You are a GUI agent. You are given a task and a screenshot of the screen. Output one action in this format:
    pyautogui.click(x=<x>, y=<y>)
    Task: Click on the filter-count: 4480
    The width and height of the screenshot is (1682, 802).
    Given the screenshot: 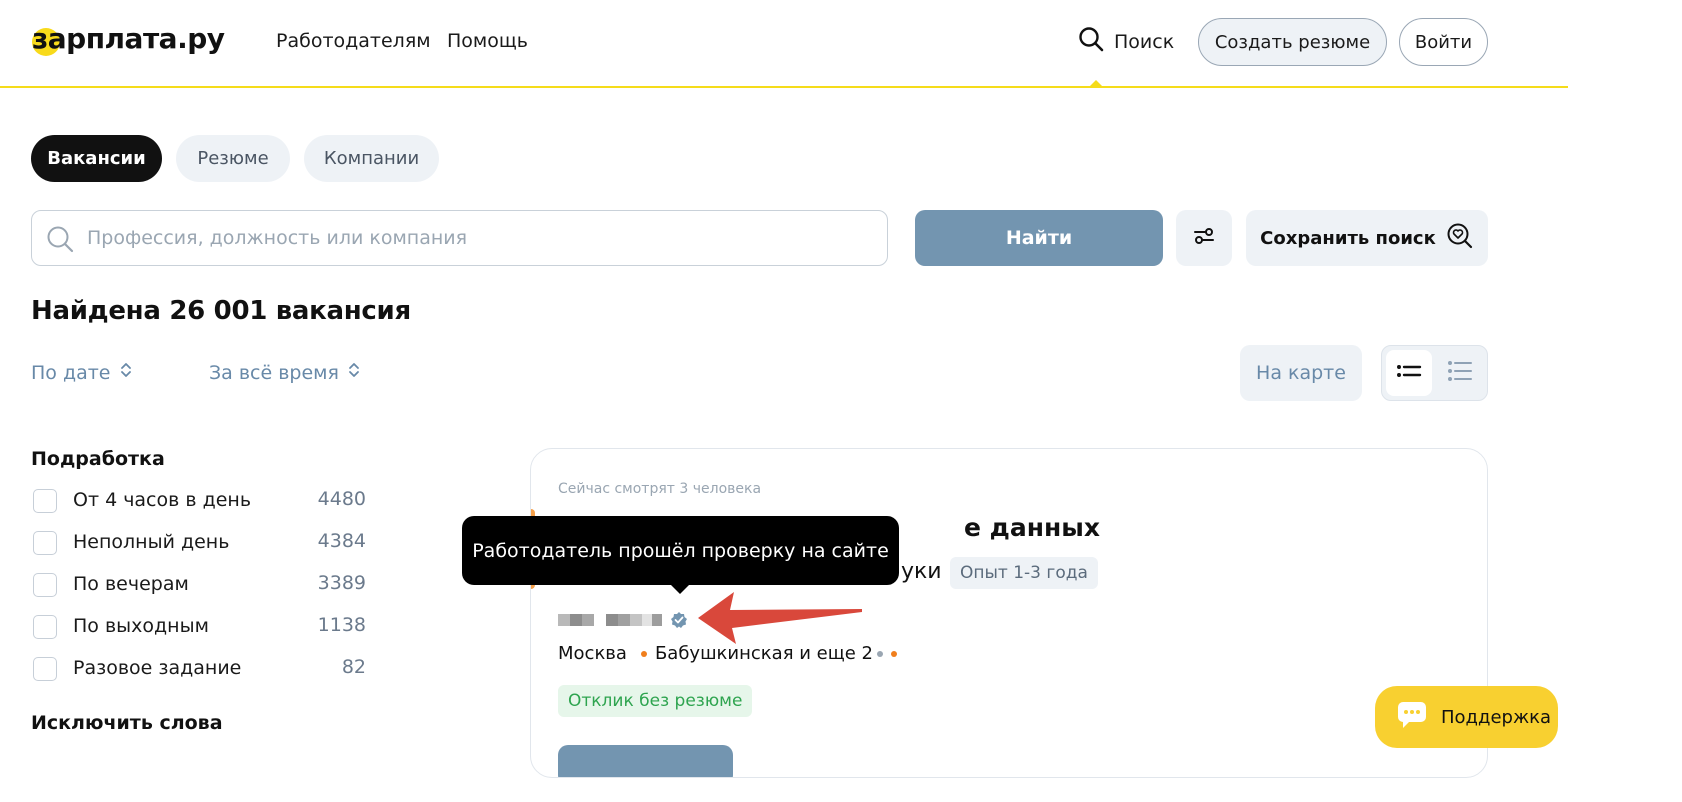 What is the action you would take?
    pyautogui.click(x=341, y=499)
    